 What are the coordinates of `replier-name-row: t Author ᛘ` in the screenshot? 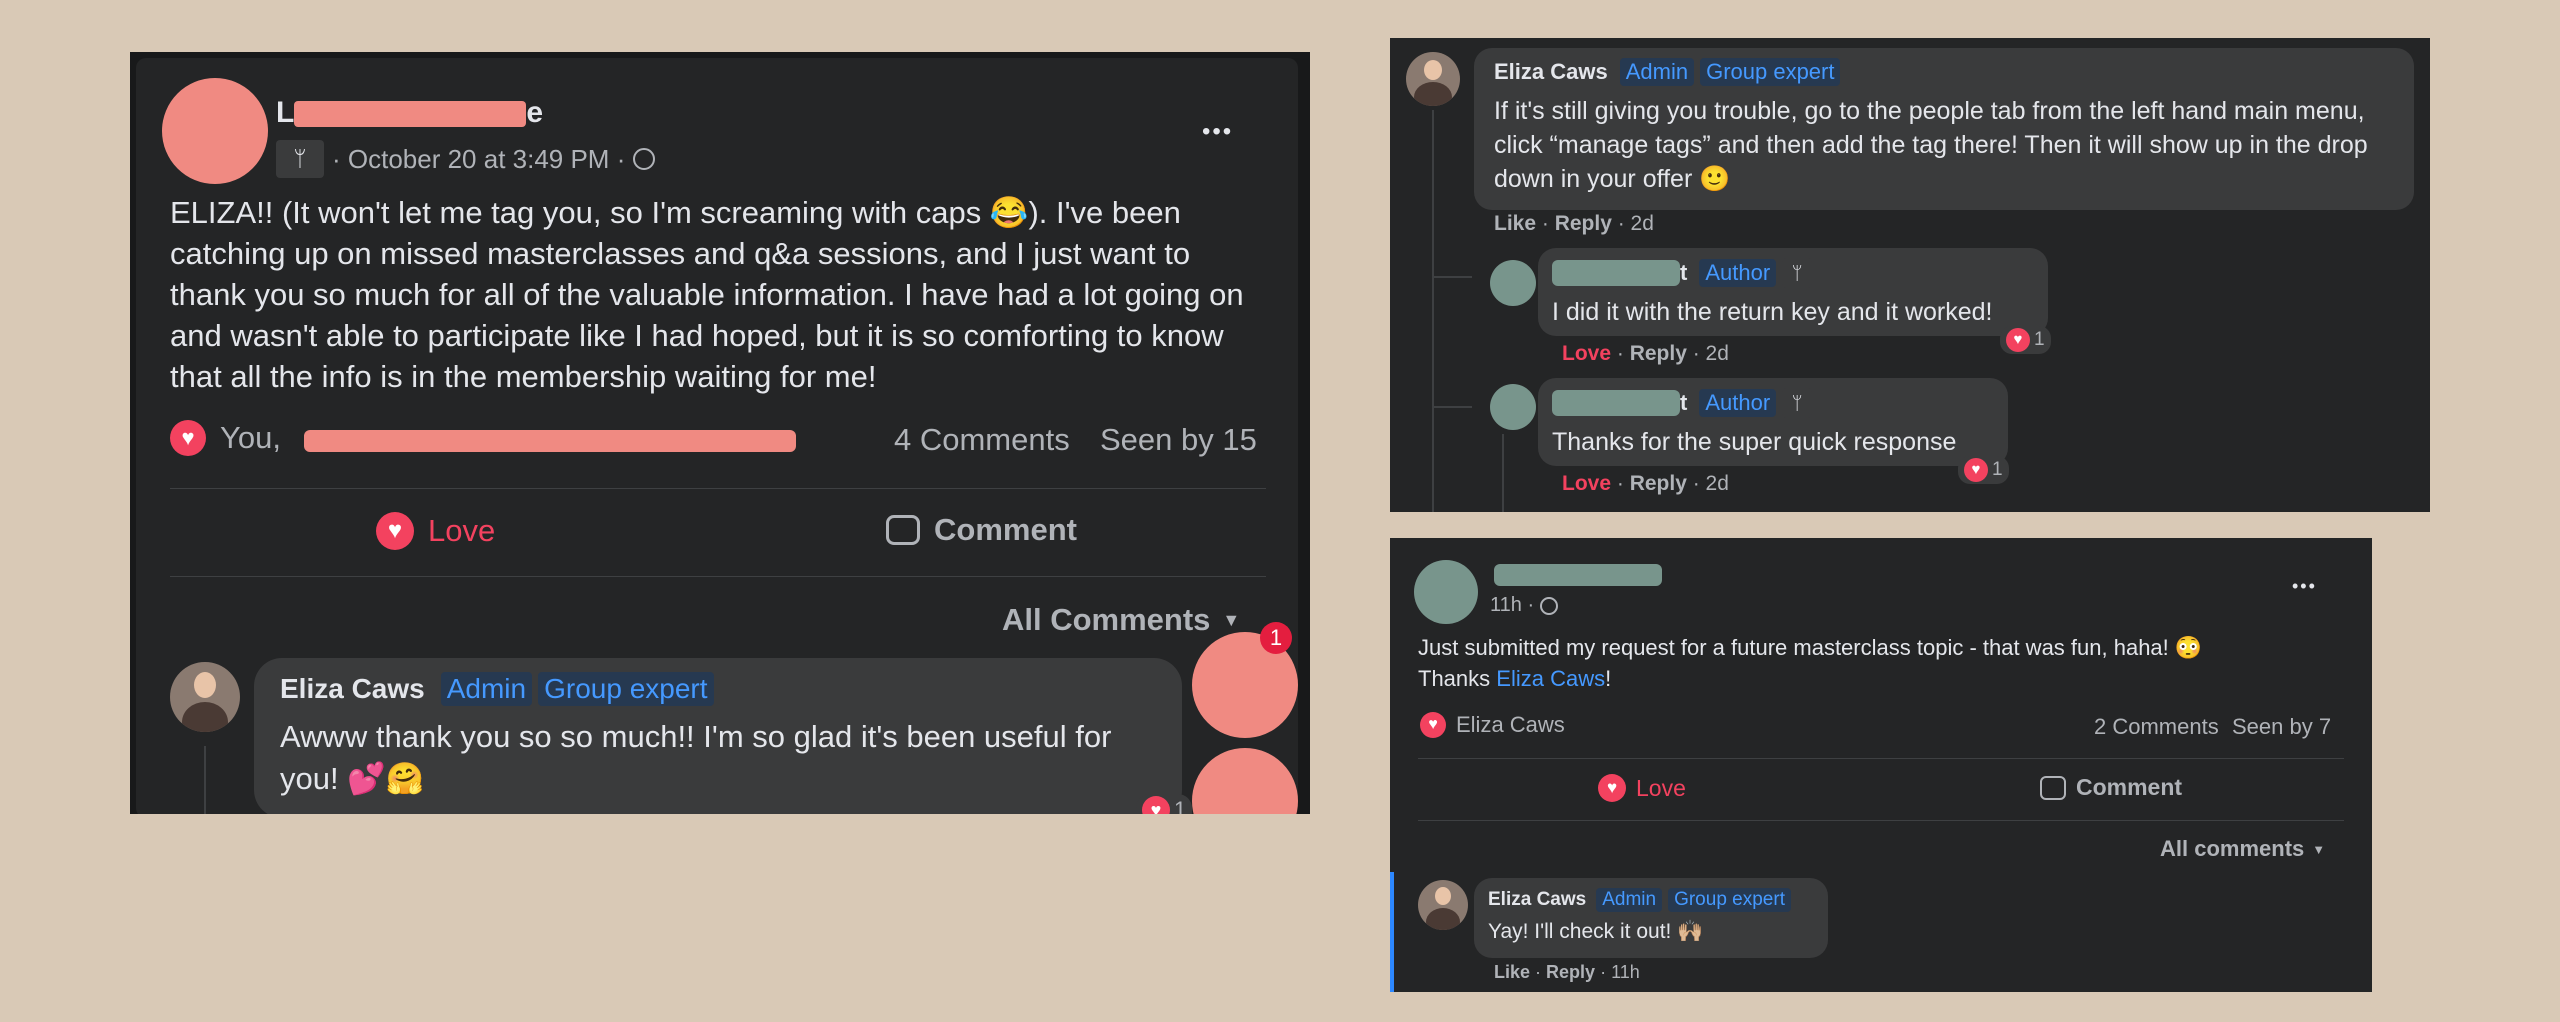 It's located at (1682, 403).